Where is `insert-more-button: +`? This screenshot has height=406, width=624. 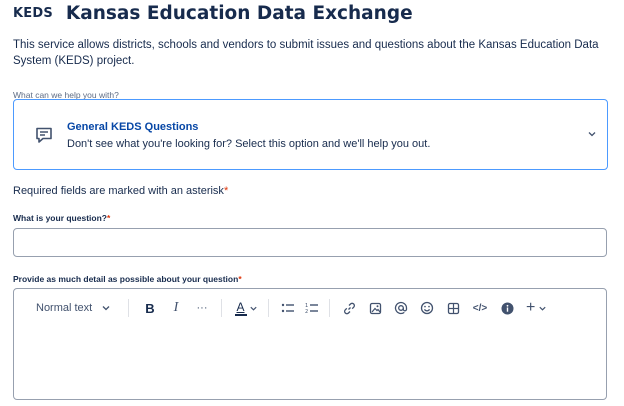 insert-more-button: + is located at coordinates (536, 308).